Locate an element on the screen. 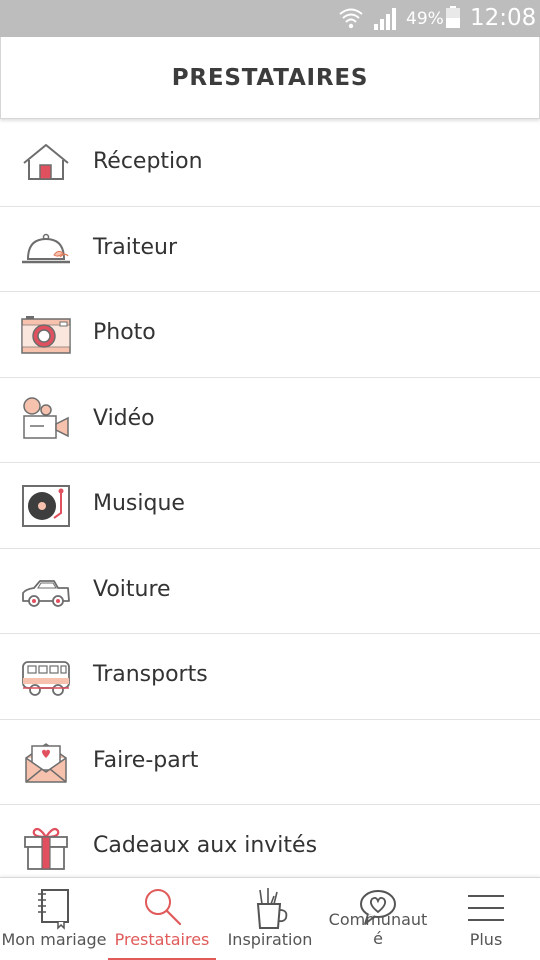 The width and height of the screenshot is (540, 960). menu-icon is located at coordinates (486, 908).